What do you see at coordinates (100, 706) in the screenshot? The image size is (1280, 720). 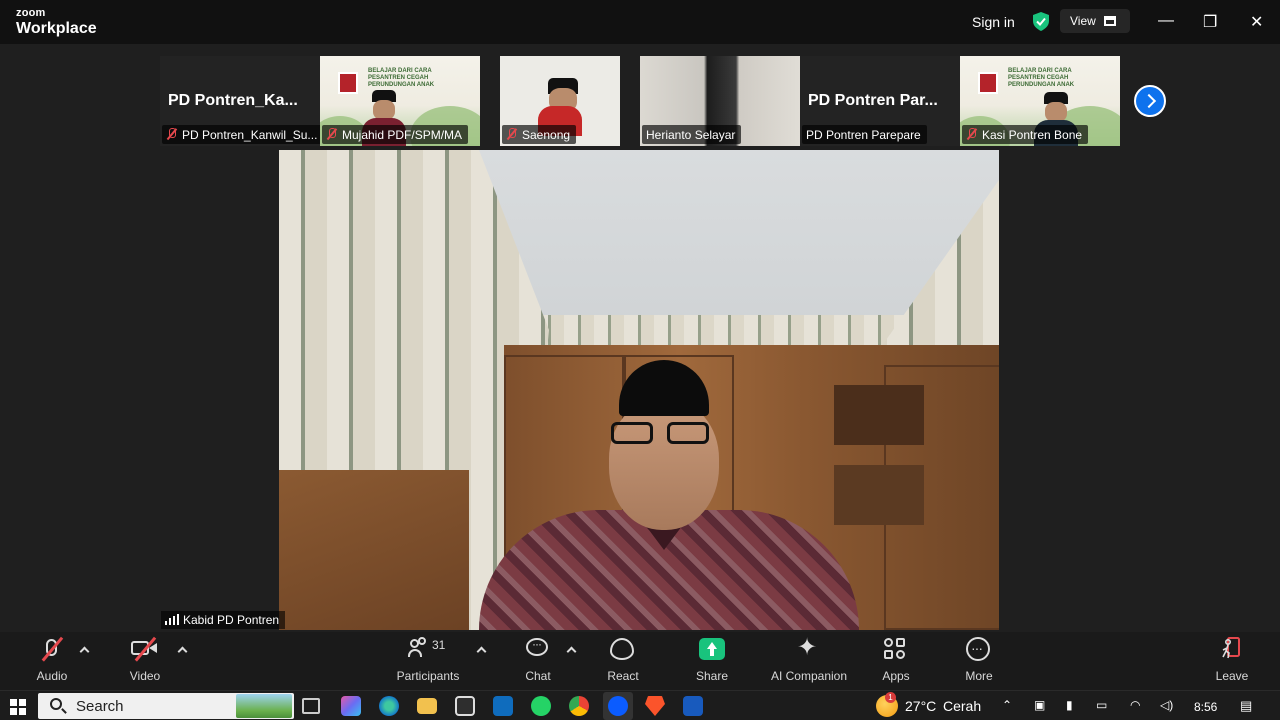 I see `search-label: Search` at bounding box center [100, 706].